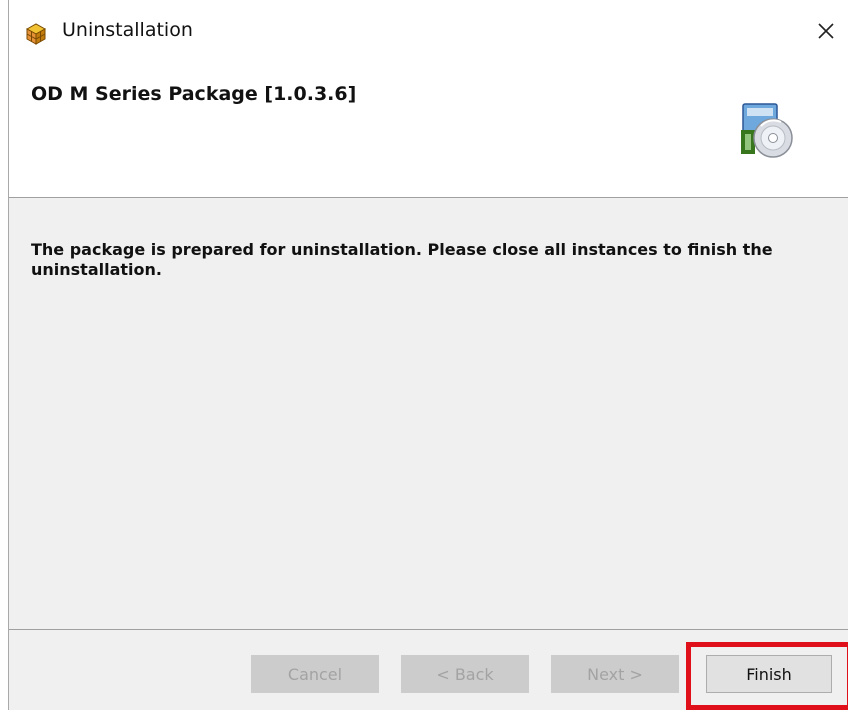  What do you see at coordinates (194, 94) in the screenshot?
I see `package-title: OD M Series Package [1.0.3.6]` at bounding box center [194, 94].